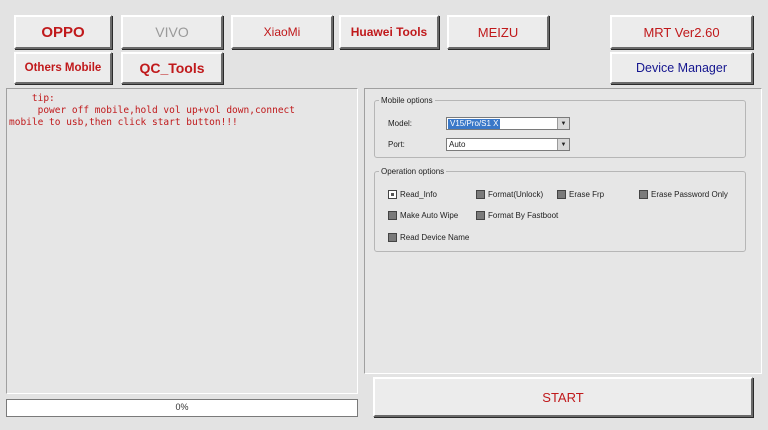 Image resolution: width=768 pixels, height=430 pixels. Describe the element at coordinates (516, 194) in the screenshot. I see `format-unlock-label: Format(Unlock)` at that location.